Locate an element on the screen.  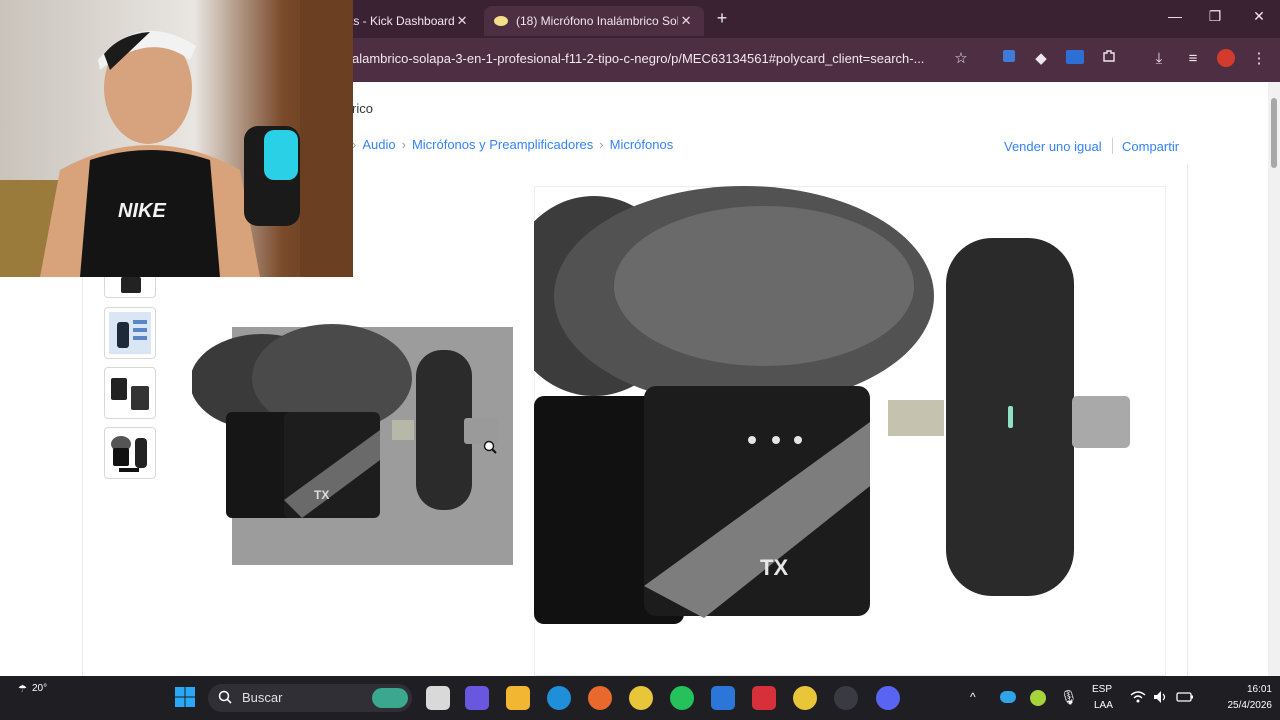
breadcrumb-item-microfonos: Micrófonos is located at coordinates (642, 144).